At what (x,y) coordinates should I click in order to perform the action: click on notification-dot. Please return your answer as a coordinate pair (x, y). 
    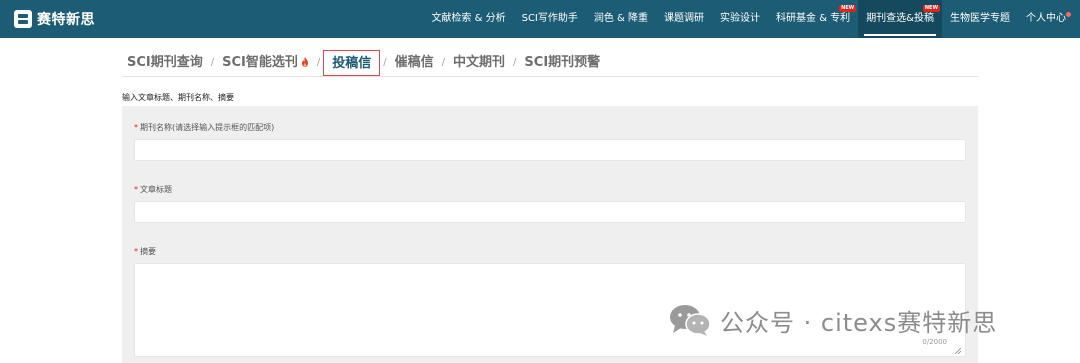
    Looking at the image, I should click on (1068, 14).